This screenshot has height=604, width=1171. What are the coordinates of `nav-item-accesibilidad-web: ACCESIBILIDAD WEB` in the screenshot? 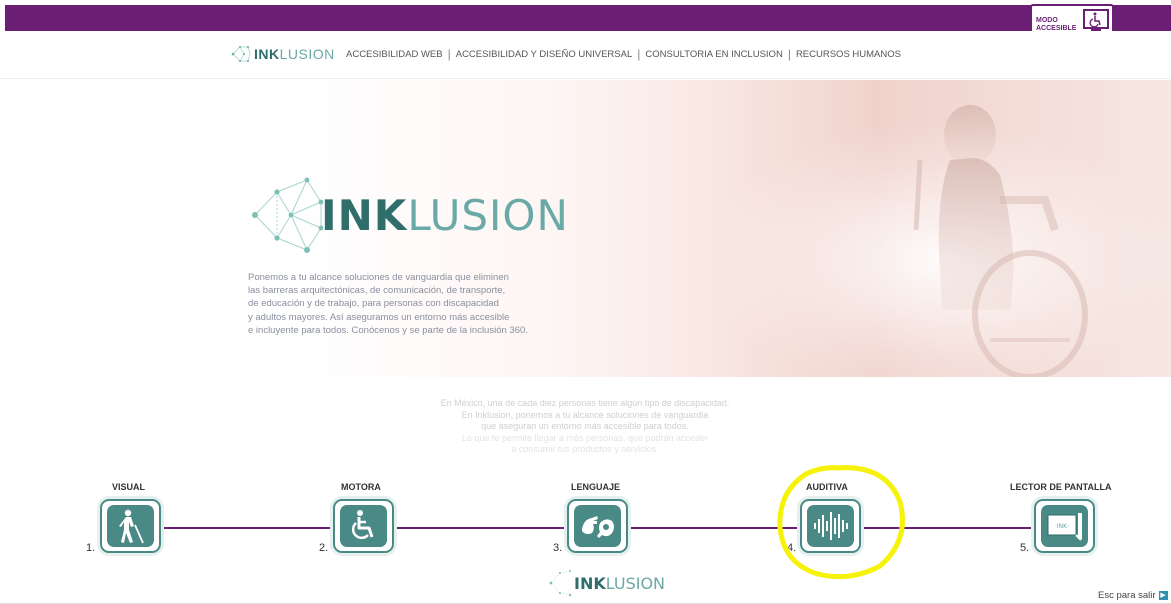 It's located at (397, 54).